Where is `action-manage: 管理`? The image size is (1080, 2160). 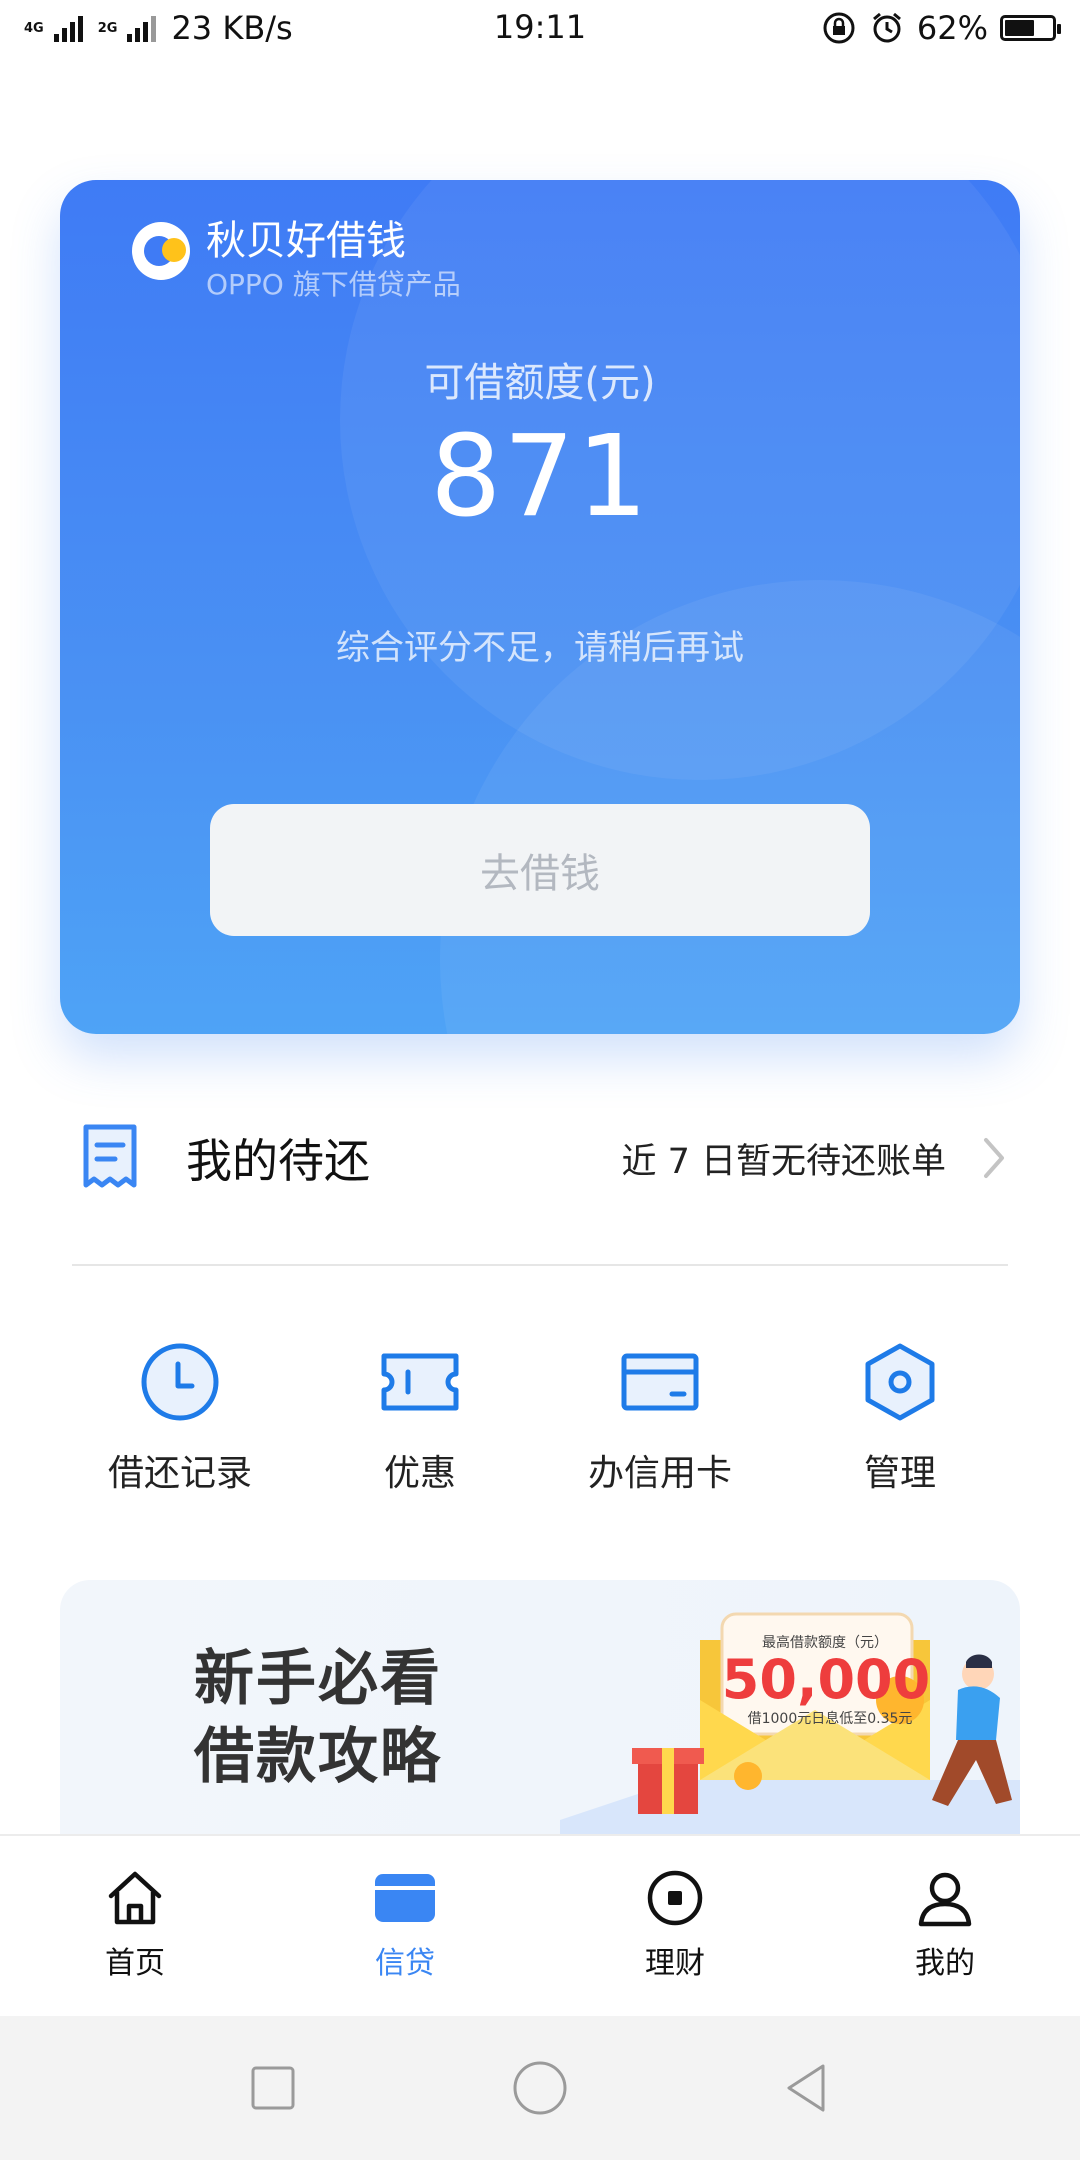
action-manage: 管理 is located at coordinates (900, 1420).